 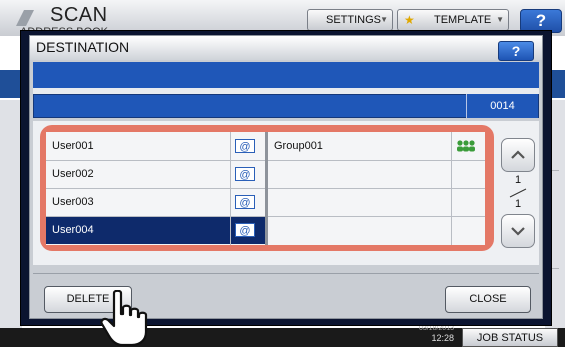 What do you see at coordinates (298, 146) in the screenshot?
I see `list-item-name: Group001` at bounding box center [298, 146].